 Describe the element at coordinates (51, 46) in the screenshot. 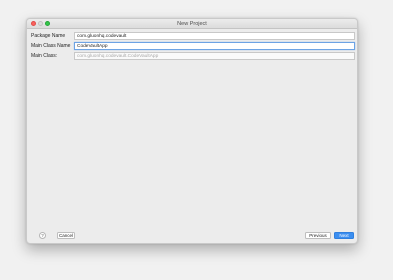

I see `main-class-name-label: Main Class Name` at that location.